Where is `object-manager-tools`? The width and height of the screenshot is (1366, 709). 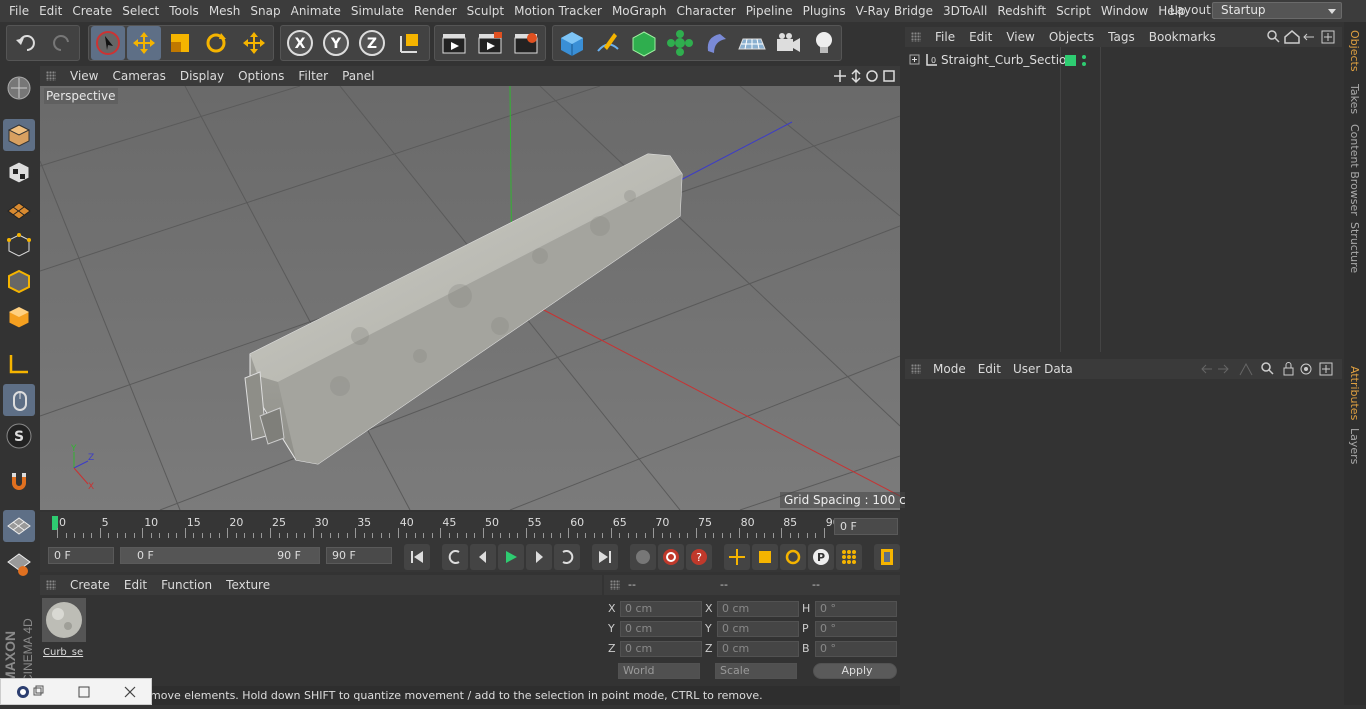 object-manager-tools is located at coordinates (1302, 37).